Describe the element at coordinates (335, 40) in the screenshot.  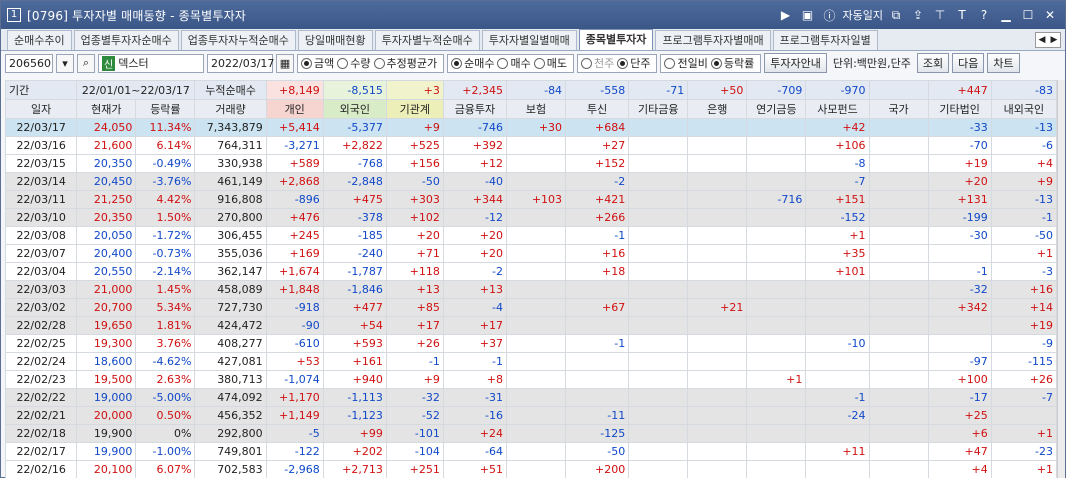
I see `tab-3: 당일매매현황` at that location.